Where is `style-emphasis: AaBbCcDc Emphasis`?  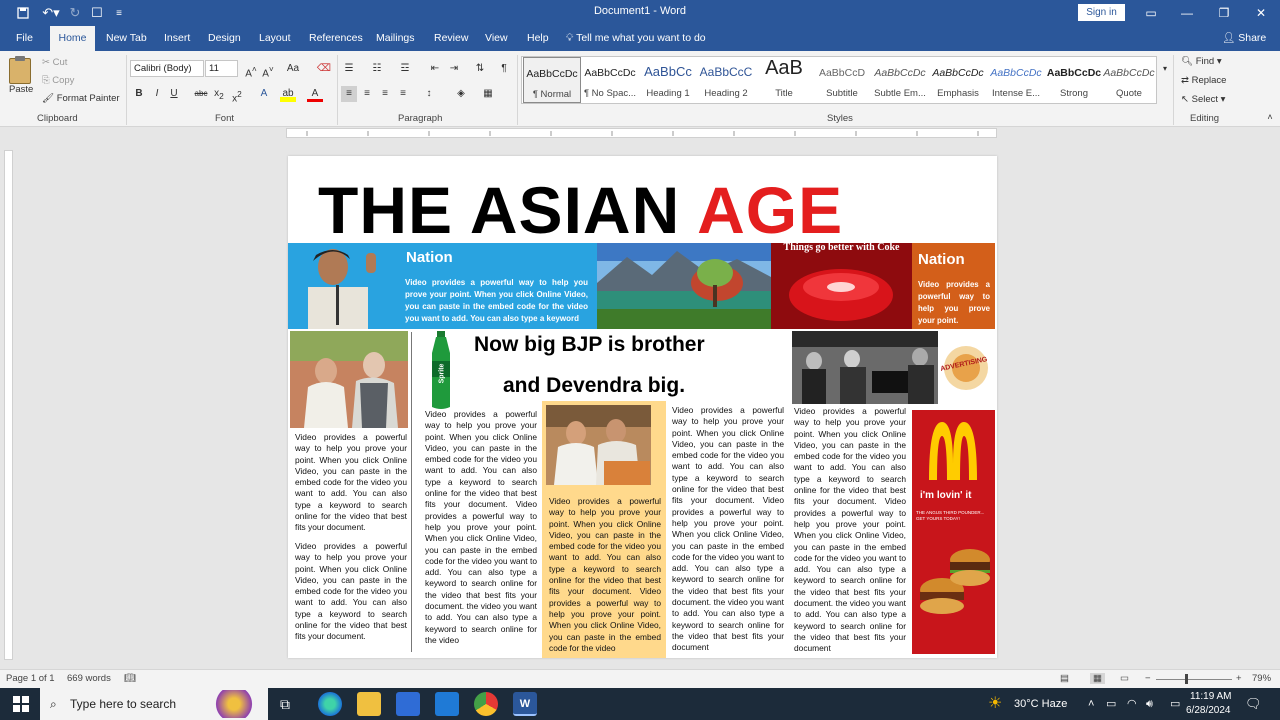
style-emphasis: AaBbCcDc Emphasis is located at coordinates (958, 80).